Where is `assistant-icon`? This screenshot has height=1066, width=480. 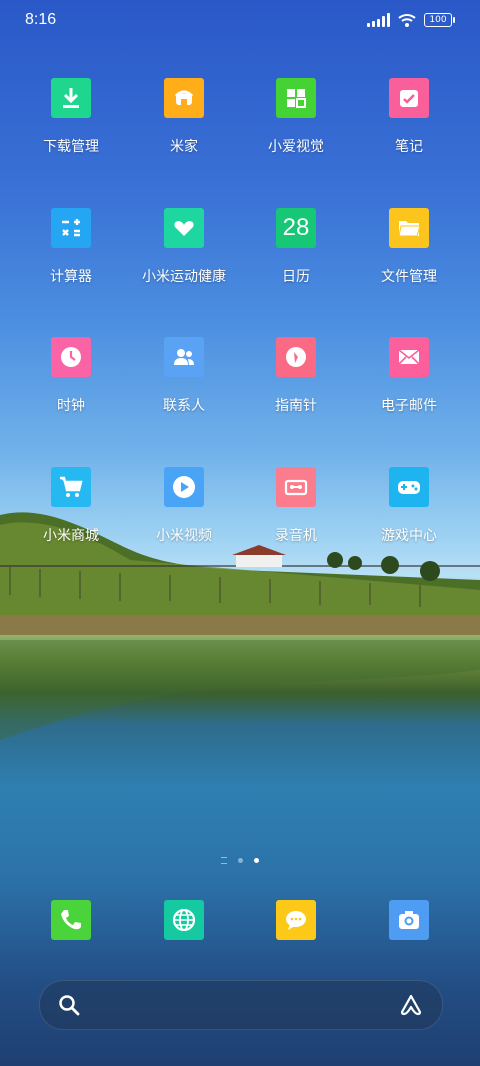
assistant-icon is located at coordinates (411, 1005).